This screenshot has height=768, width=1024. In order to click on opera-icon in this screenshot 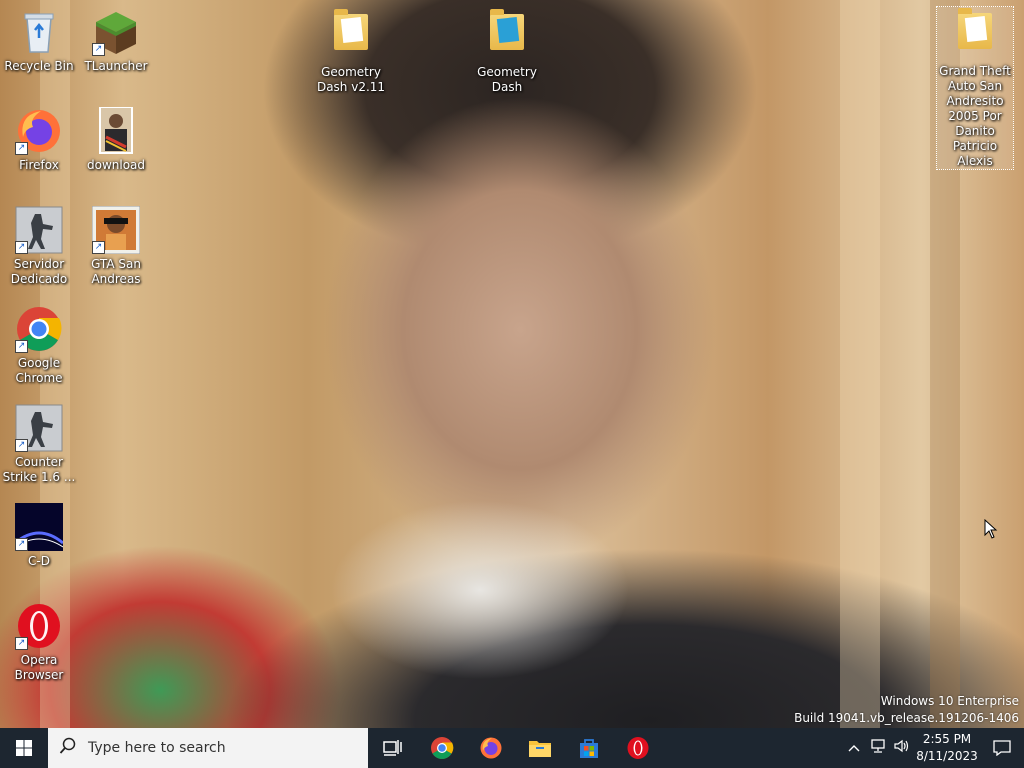, I will do `click(637, 748)`.